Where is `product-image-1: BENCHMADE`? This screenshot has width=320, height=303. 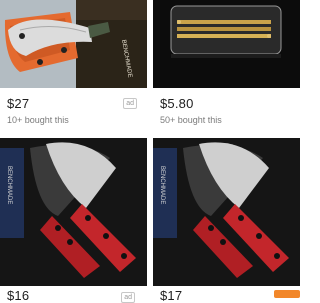
product-image-1: BENCHMADE is located at coordinates (73, 44).